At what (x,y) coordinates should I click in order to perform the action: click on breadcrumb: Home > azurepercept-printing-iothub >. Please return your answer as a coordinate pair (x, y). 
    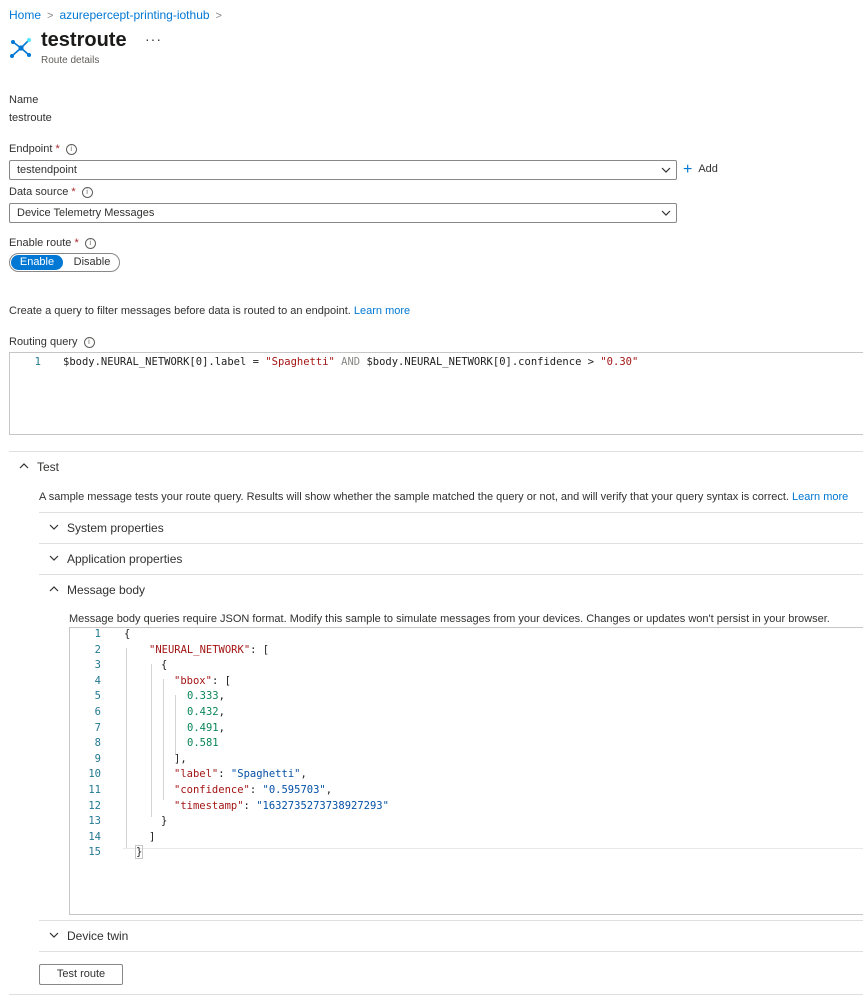
    Looking at the image, I should click on (118, 15).